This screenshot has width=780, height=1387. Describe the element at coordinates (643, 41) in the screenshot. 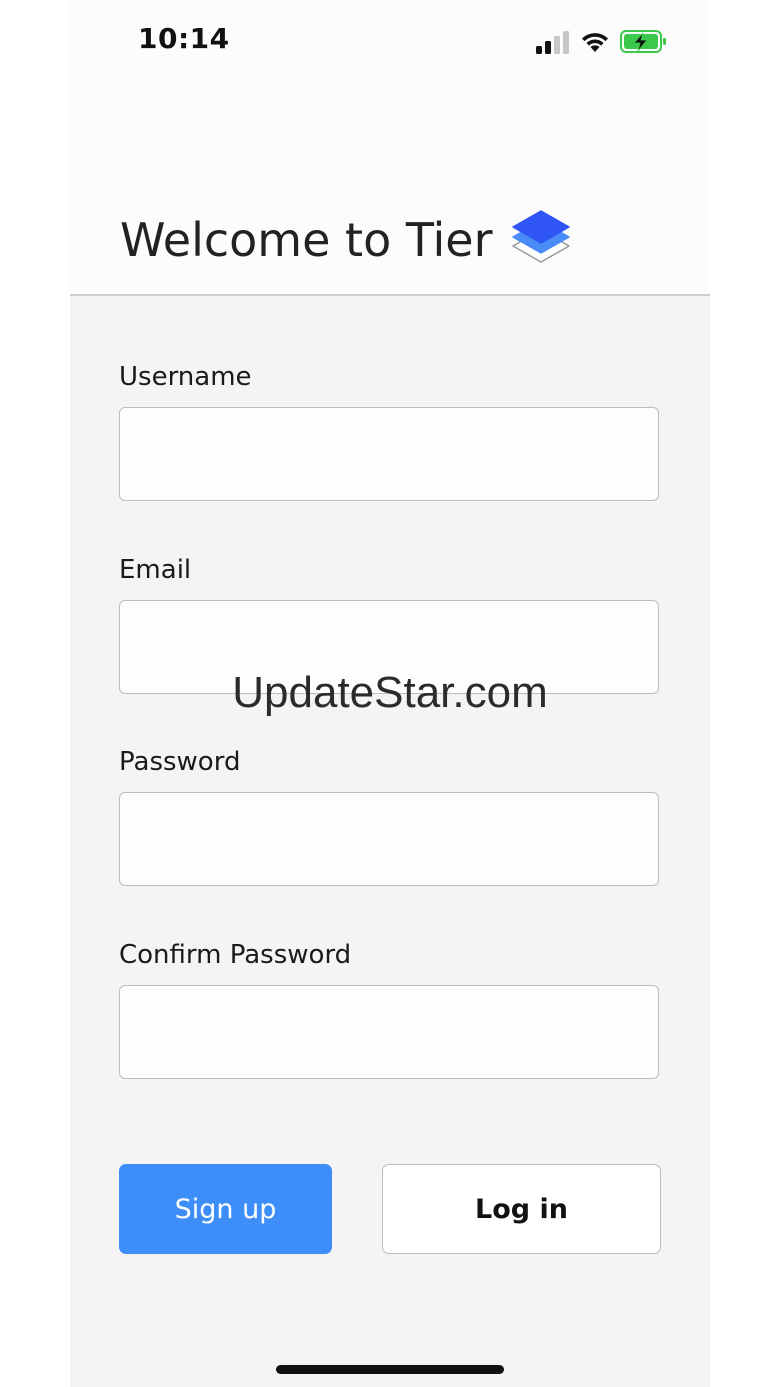

I see `battery-charging-icon` at that location.